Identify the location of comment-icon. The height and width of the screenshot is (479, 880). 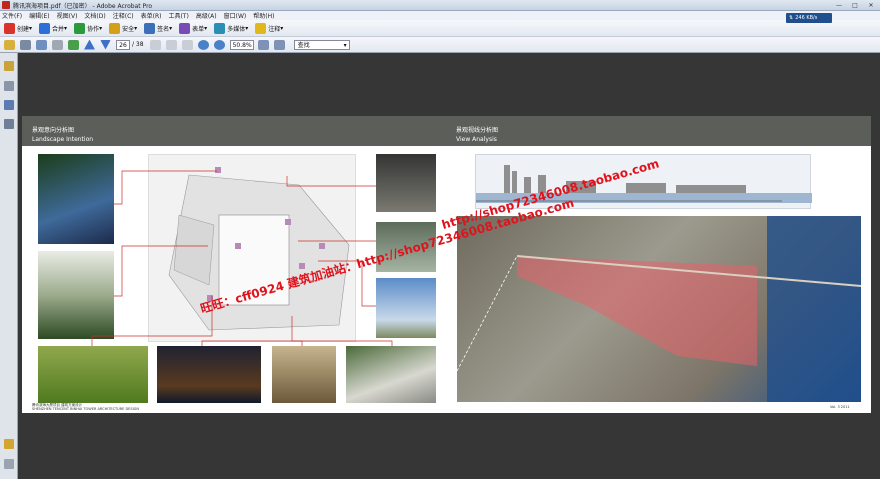
(261, 28).